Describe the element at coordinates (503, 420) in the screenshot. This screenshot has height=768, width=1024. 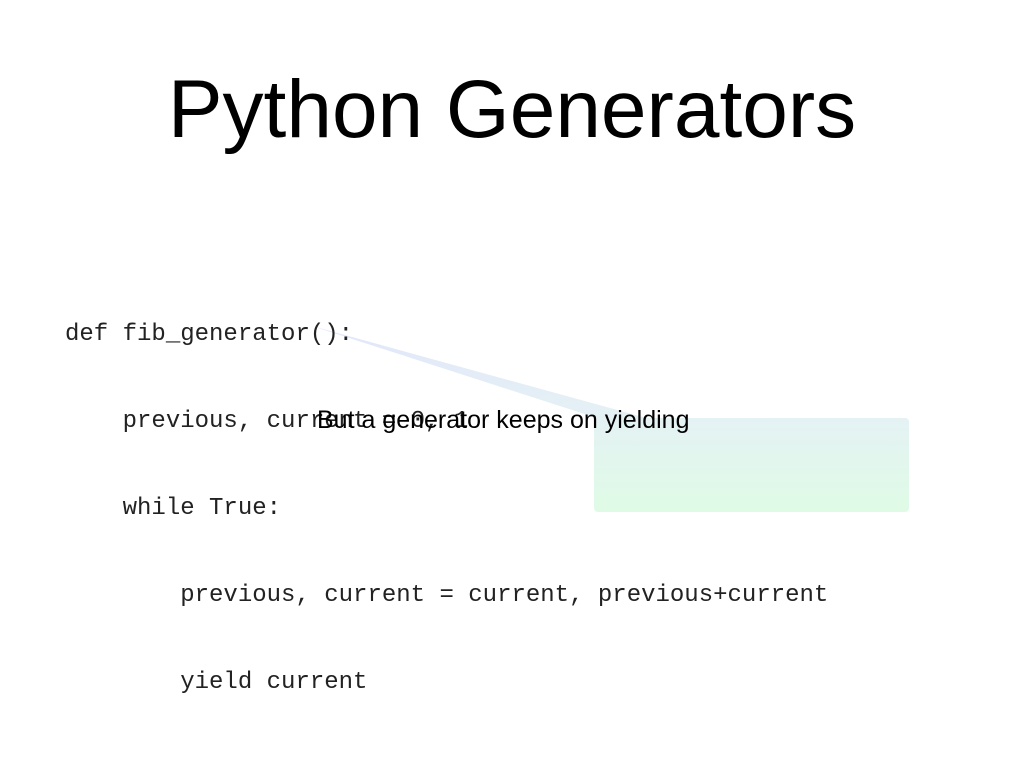
I see `callout-text: But a generator keeps on yielding` at that location.